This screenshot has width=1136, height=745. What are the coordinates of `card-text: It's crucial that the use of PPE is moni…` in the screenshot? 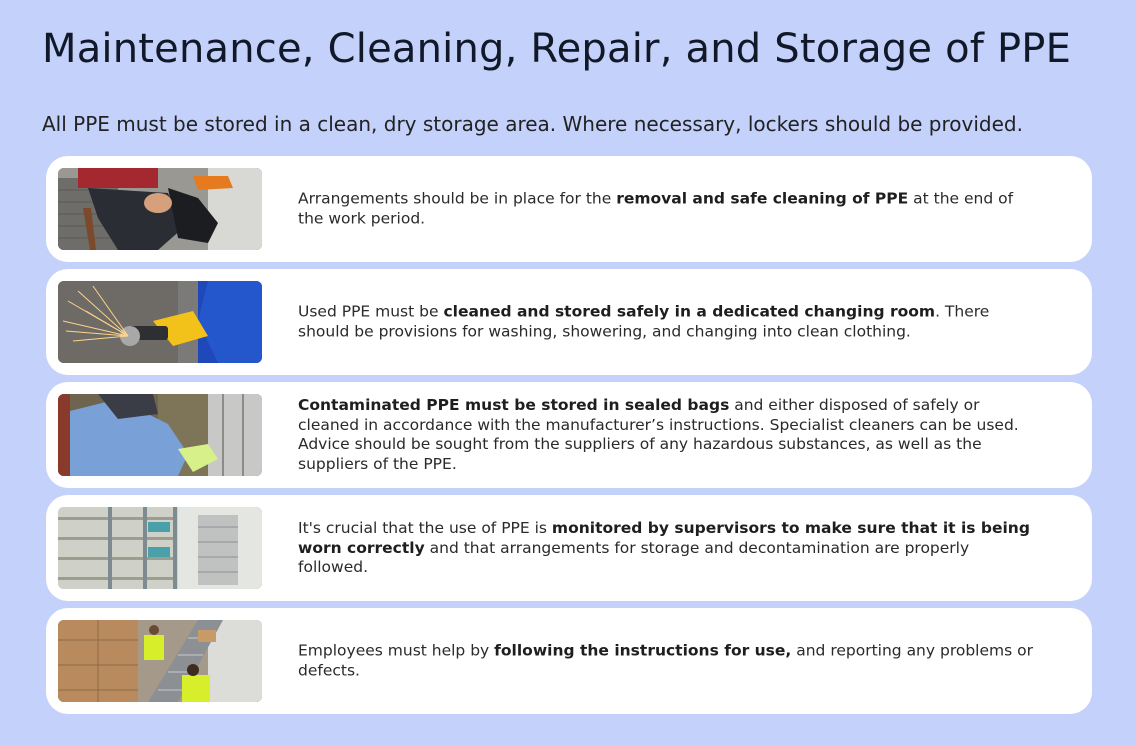 It's located at (664, 547).